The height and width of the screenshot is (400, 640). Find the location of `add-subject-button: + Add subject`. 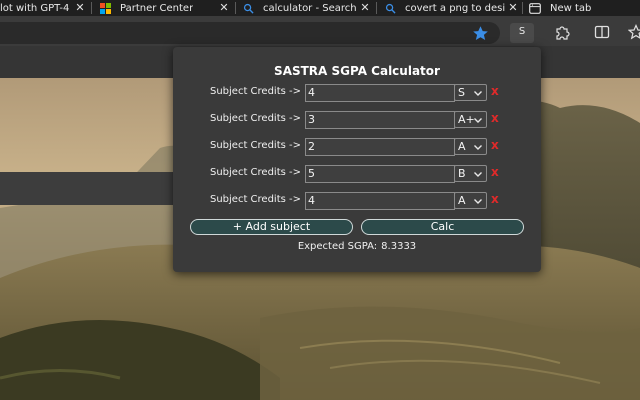

add-subject-button: + Add subject is located at coordinates (271, 227).